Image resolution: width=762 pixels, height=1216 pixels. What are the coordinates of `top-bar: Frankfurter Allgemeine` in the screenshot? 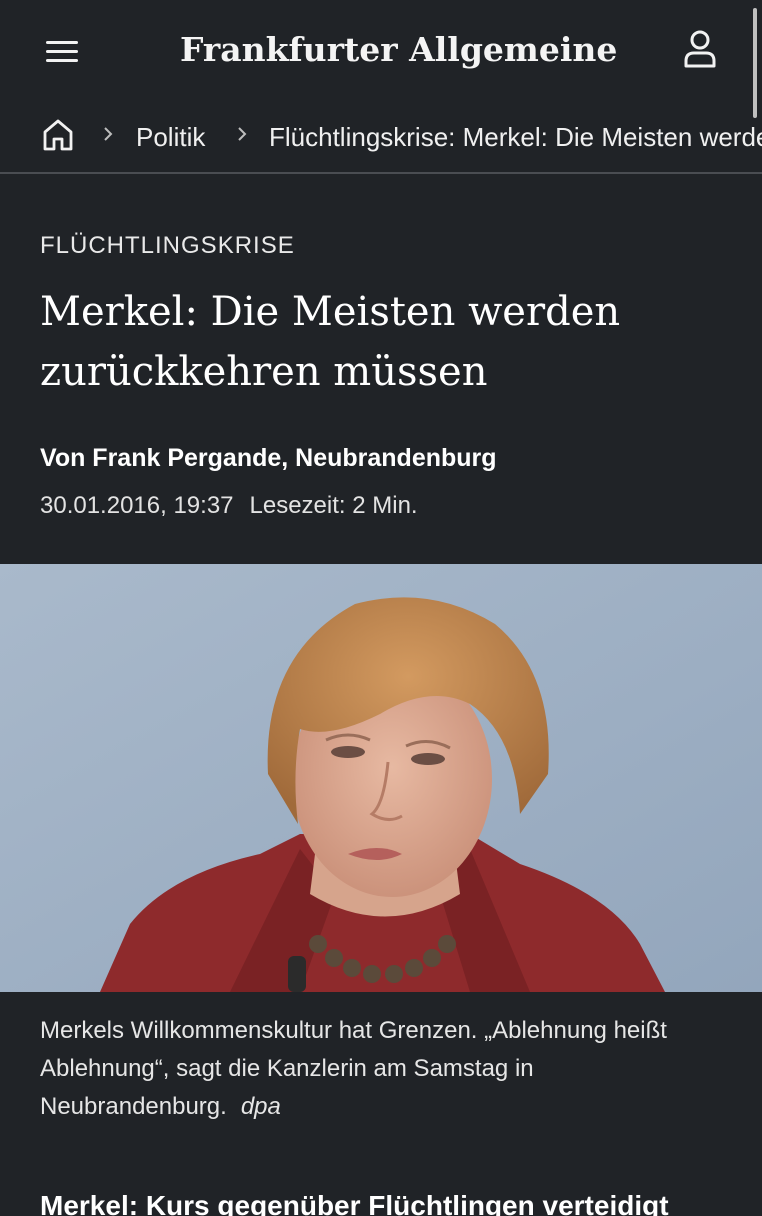 It's located at (381, 50).